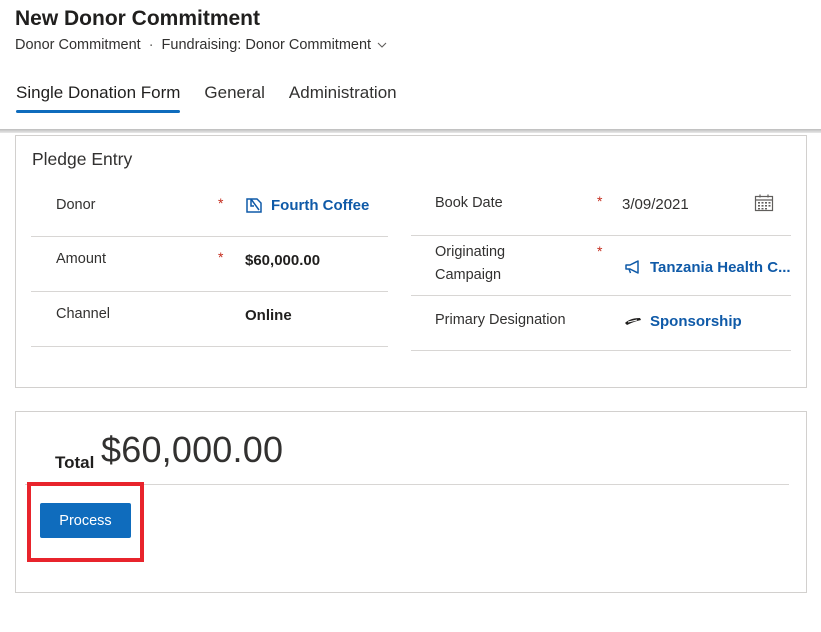 The height and width of the screenshot is (632, 821). What do you see at coordinates (500, 320) in the screenshot?
I see `designation-label: Primary Designation` at bounding box center [500, 320].